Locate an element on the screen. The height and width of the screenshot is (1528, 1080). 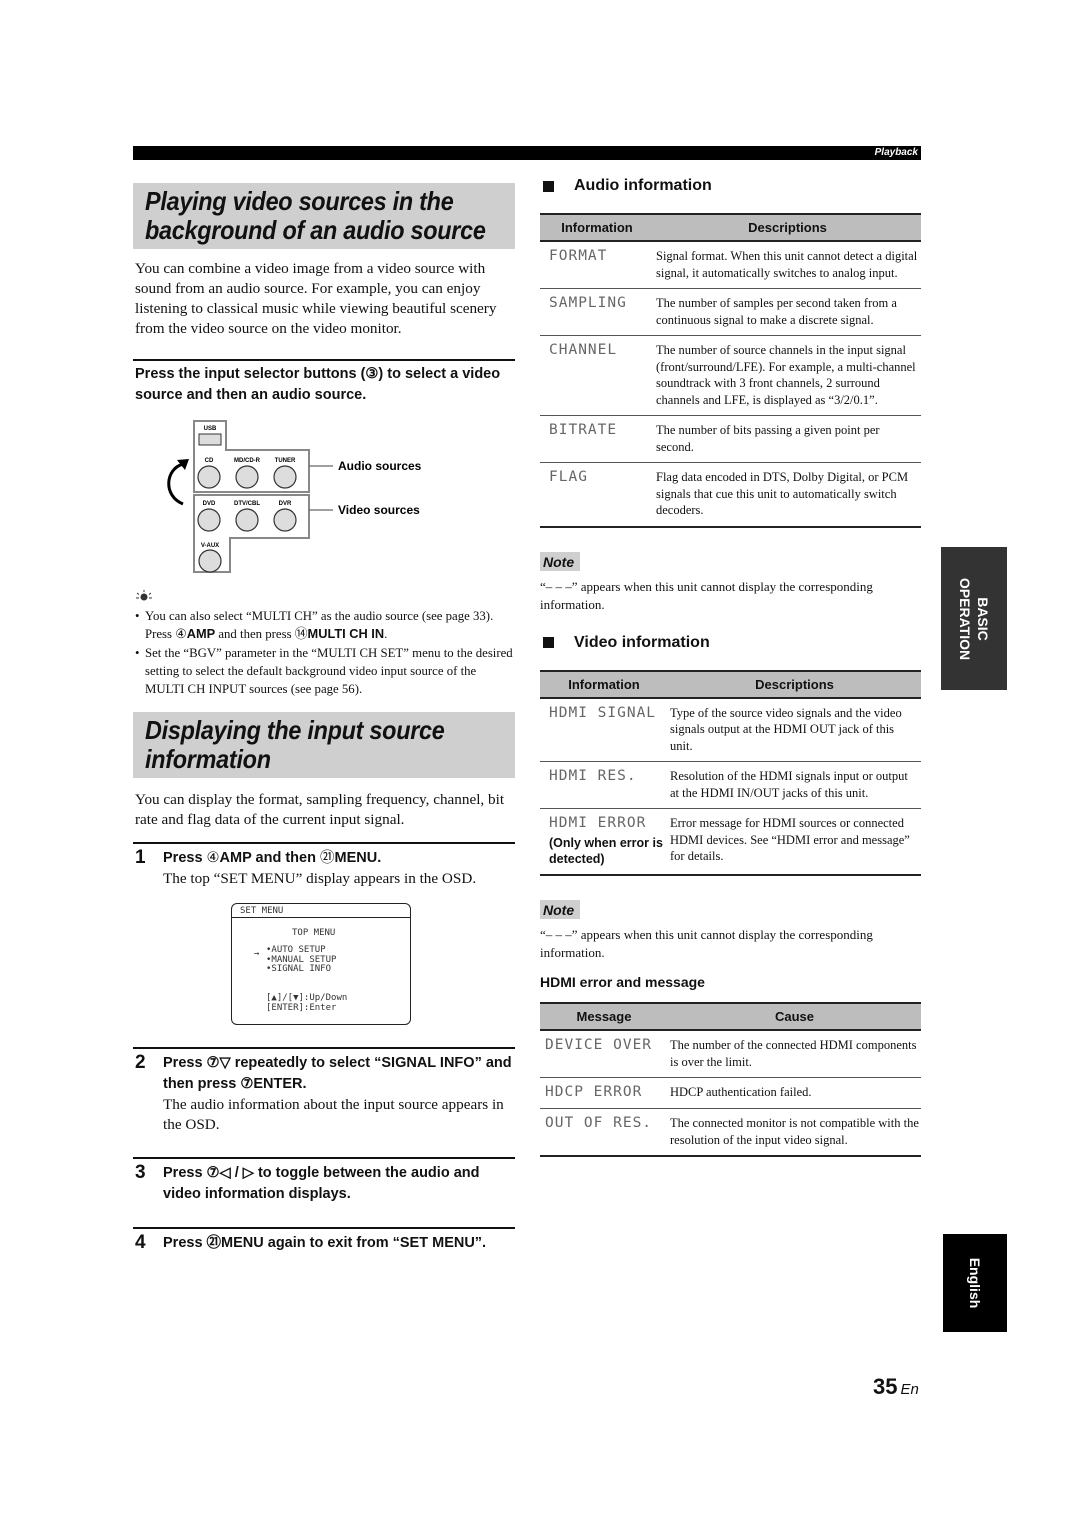
info-condition: (Only when error is detected) is located at coordinates (606, 851).